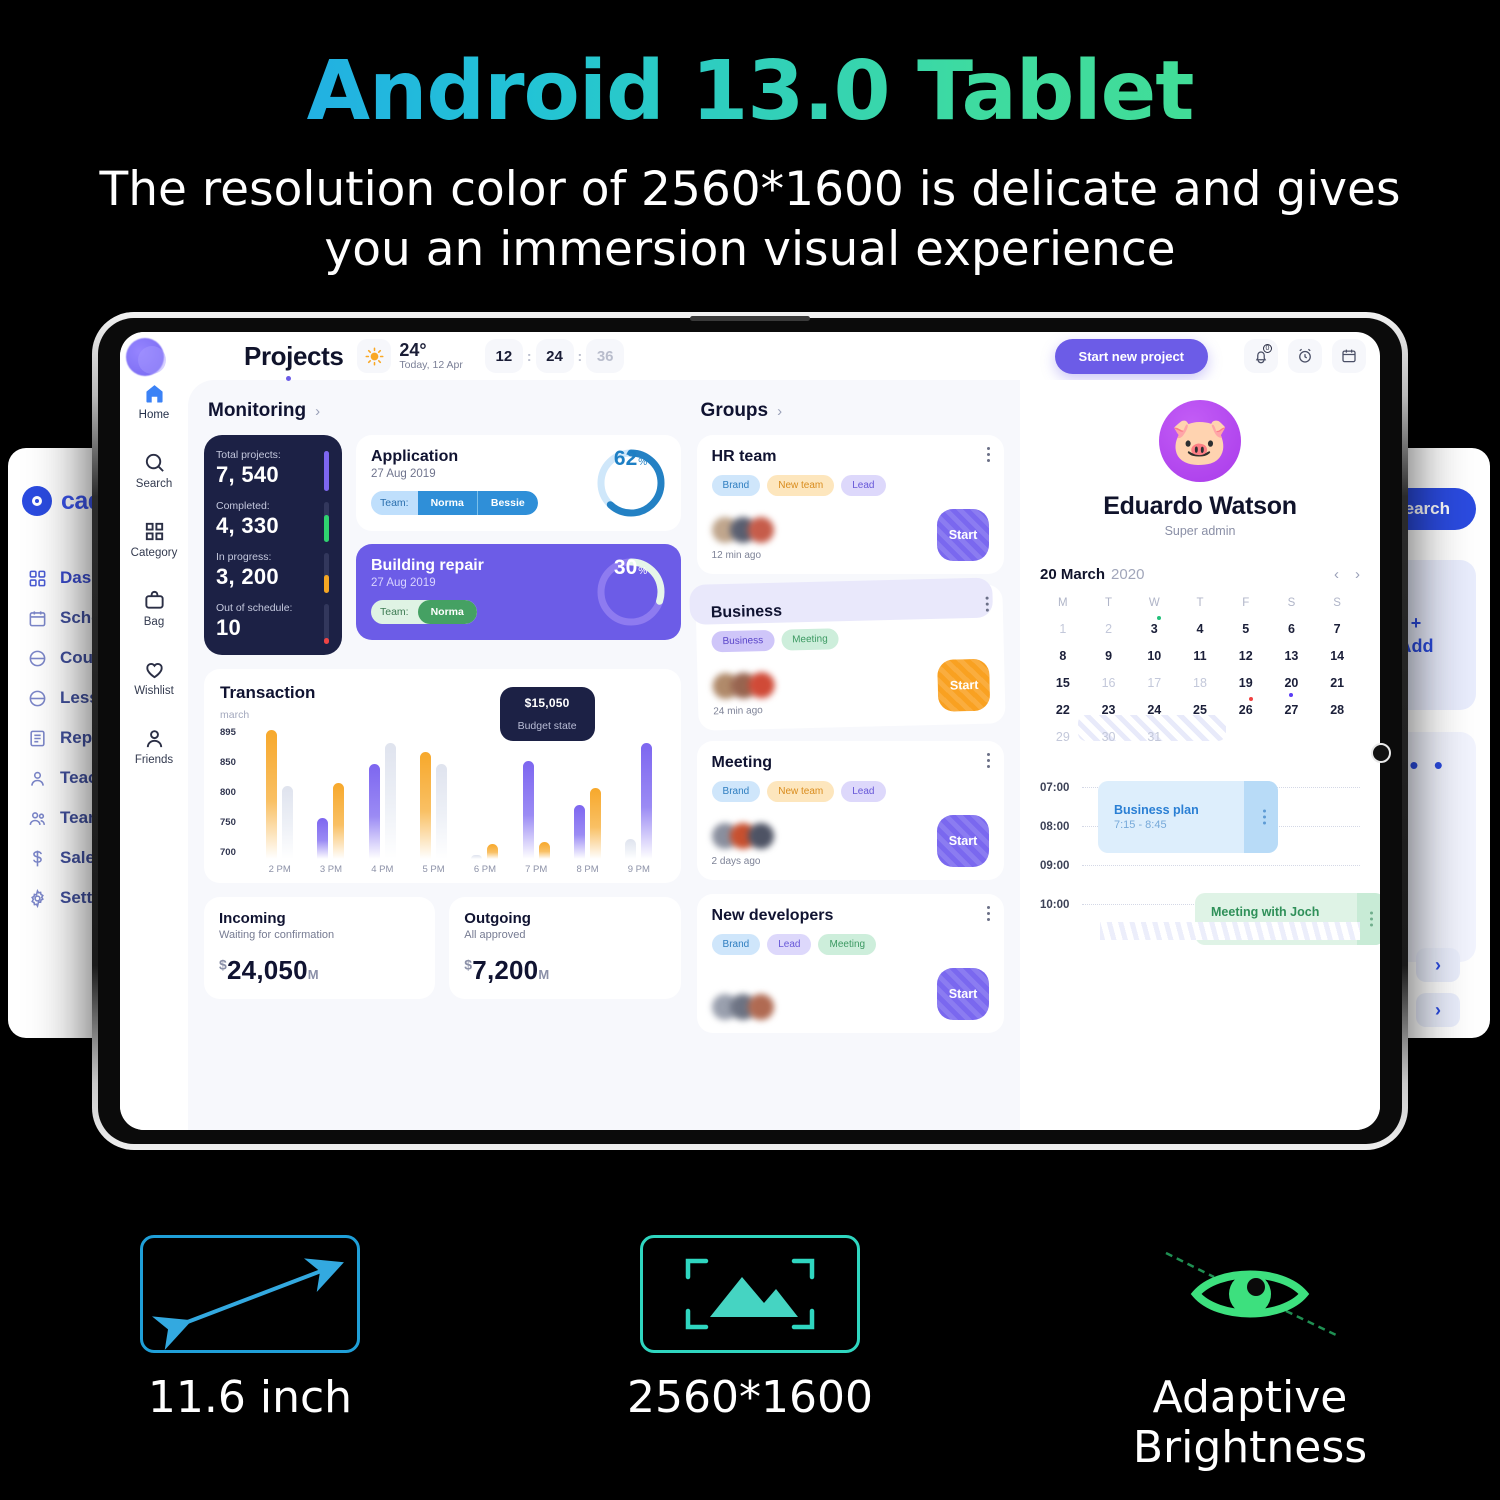 This screenshot has height=1500, width=1500. I want to click on avatar-group: 24 min ago, so click(752, 694).